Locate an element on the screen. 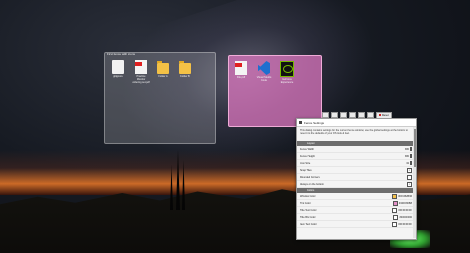 This screenshot has height=253, width=470. color-value: #40000000 is located at coordinates (402, 217).